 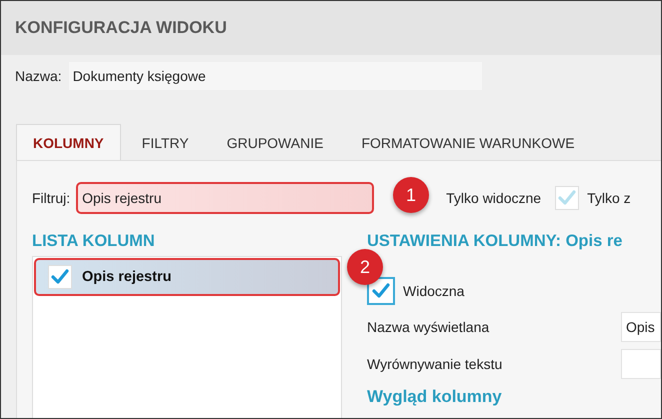 I want to click on tab: FILTRY, so click(x=165, y=142).